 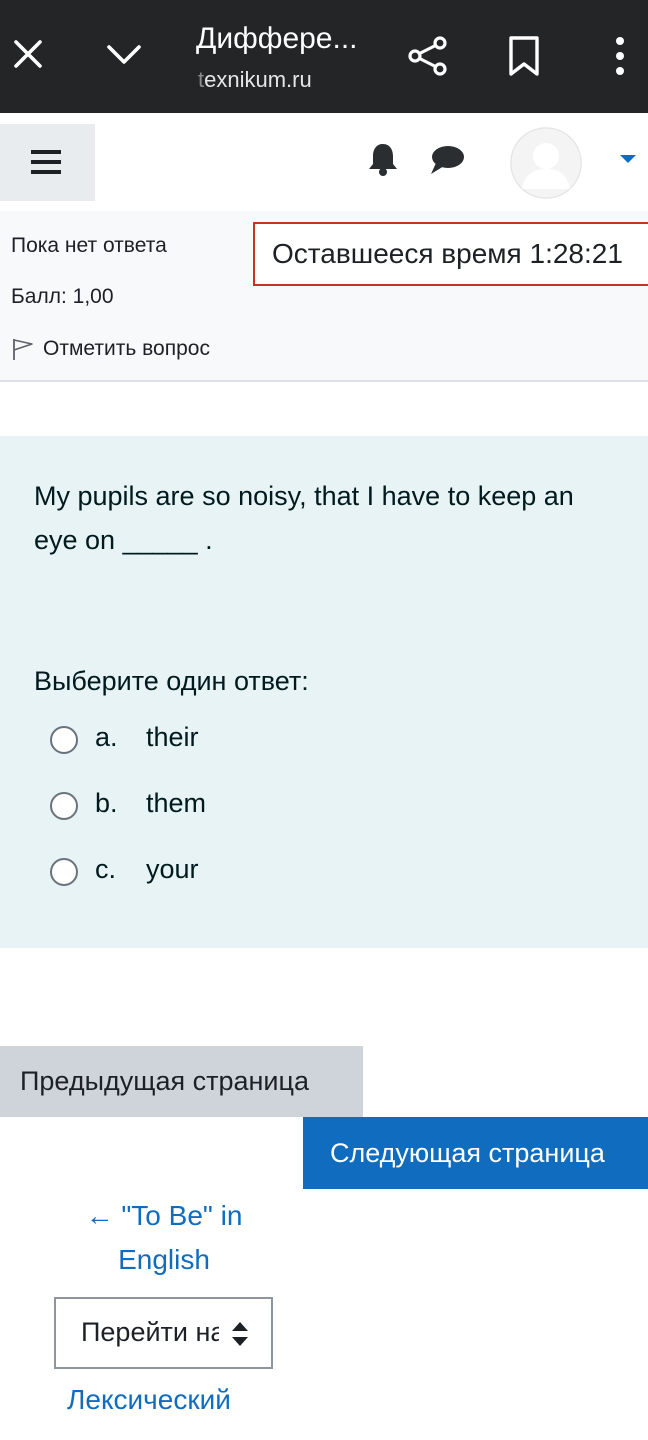 What do you see at coordinates (106, 802) in the screenshot?
I see `answer-letter: b.` at bounding box center [106, 802].